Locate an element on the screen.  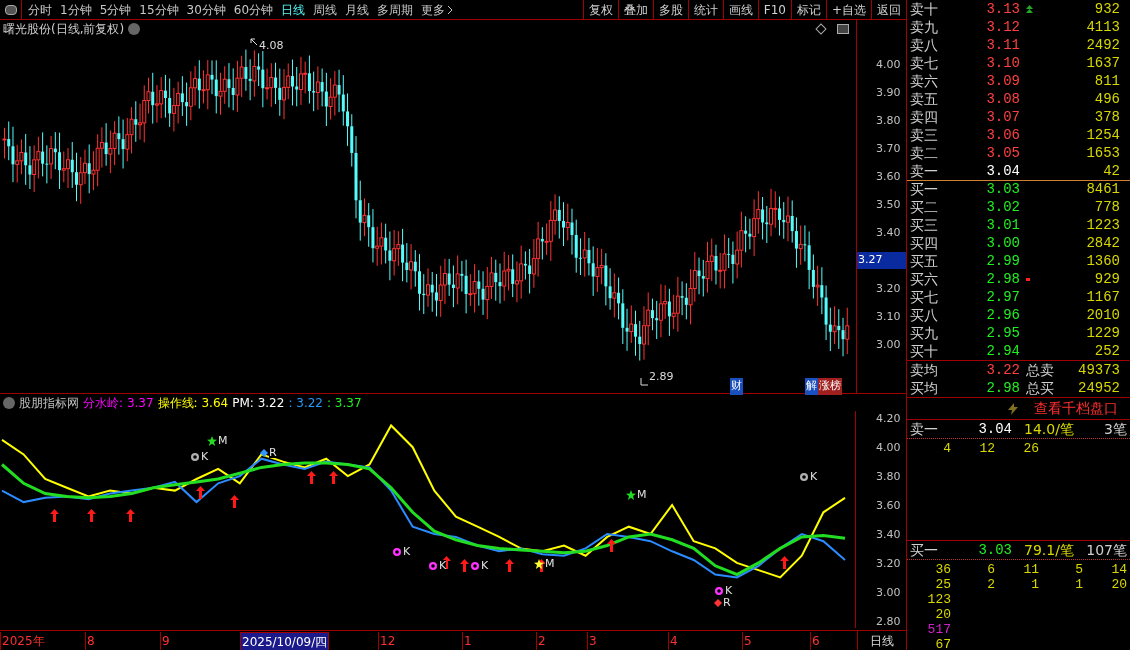
indicator-reading: PM: 3.22 is located at coordinates (258, 403).